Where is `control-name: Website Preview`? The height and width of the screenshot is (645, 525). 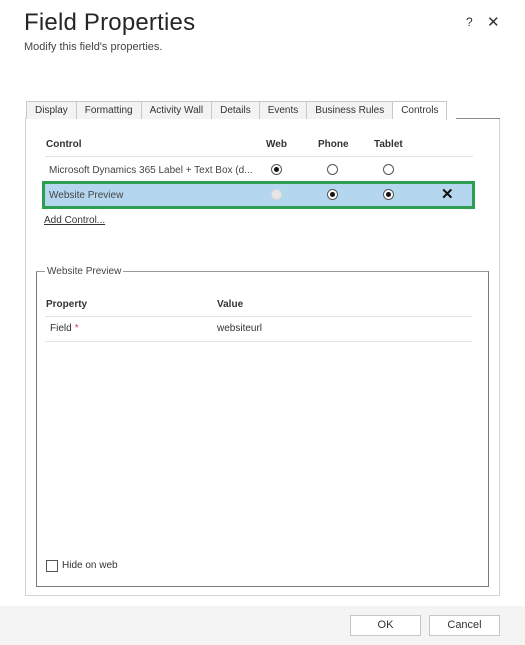
control-name: Website Preview is located at coordinates (86, 195).